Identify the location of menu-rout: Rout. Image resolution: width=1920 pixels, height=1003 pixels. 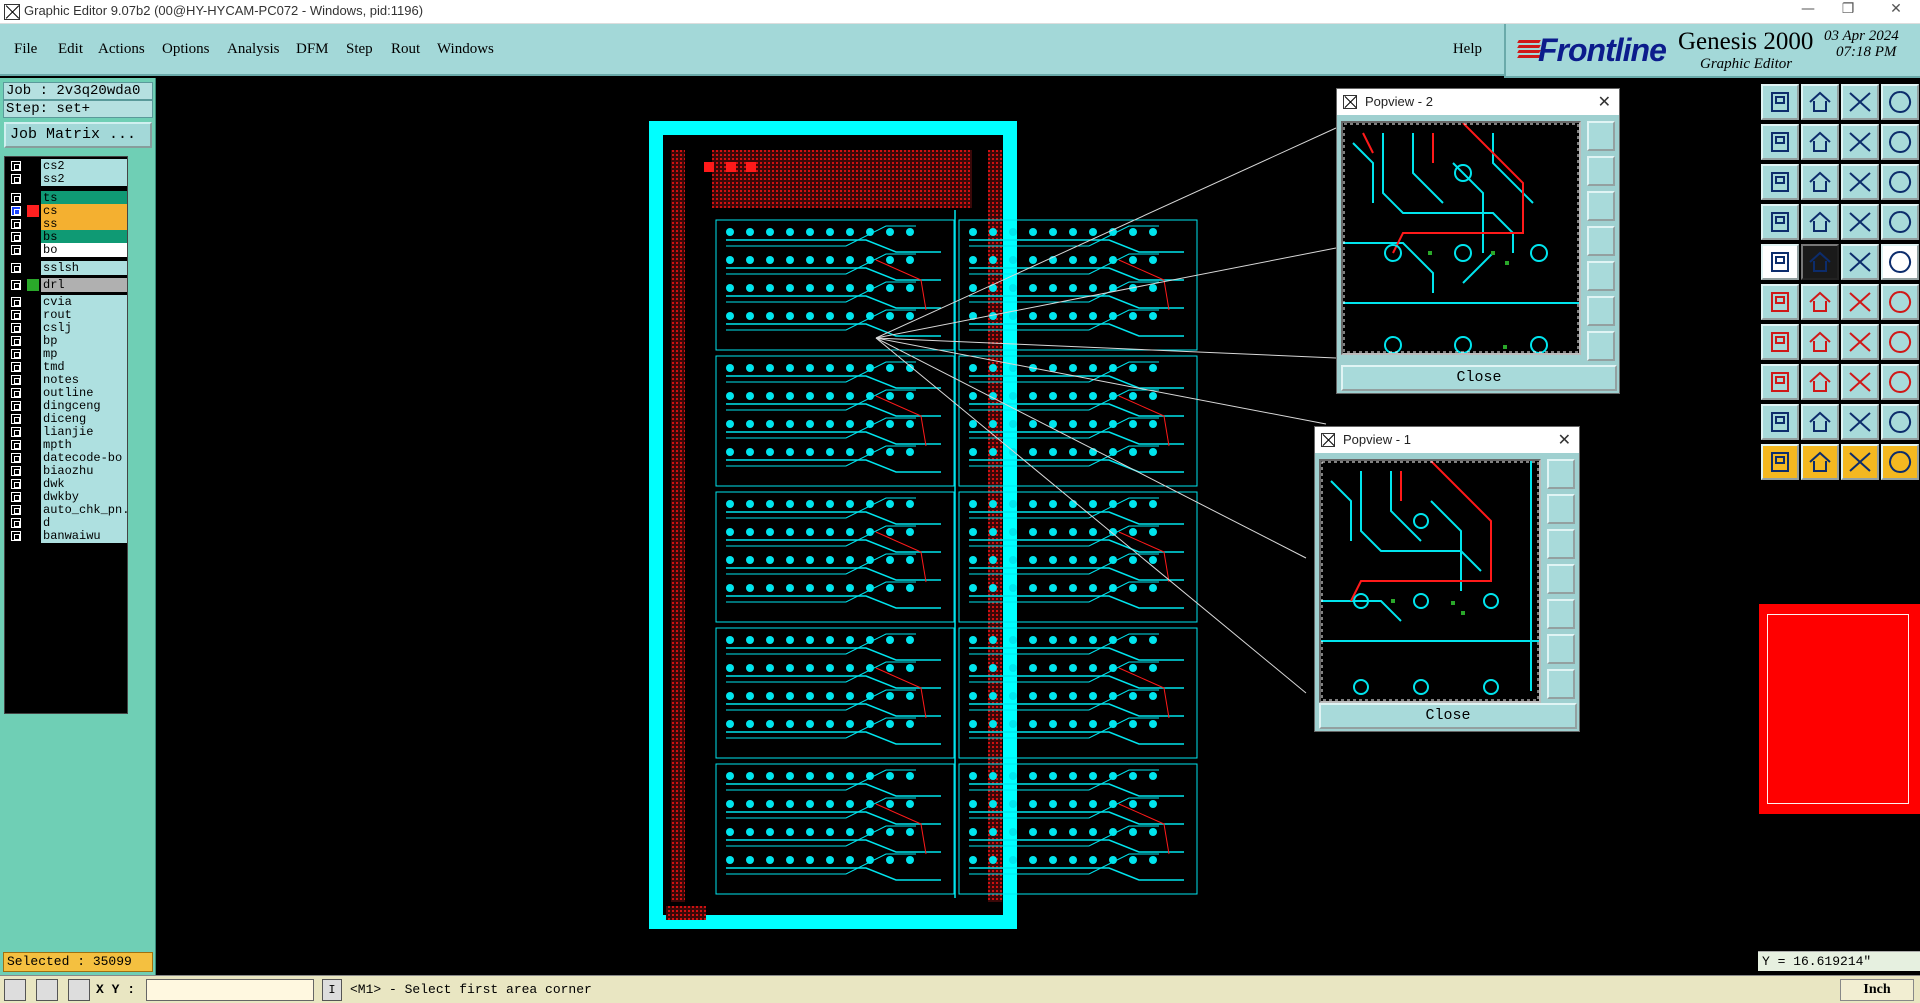
(405, 49).